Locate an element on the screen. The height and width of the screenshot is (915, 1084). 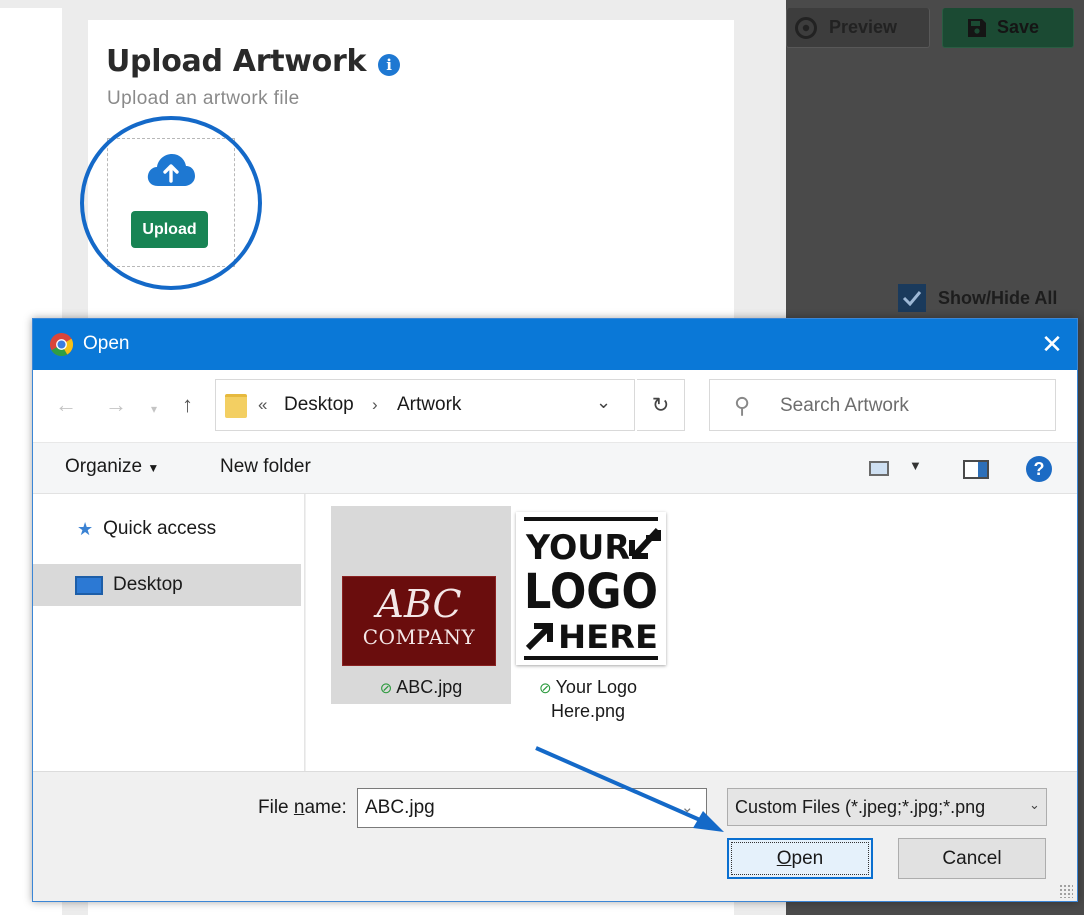
organize-menu: Organize ▼ is located at coordinates (112, 467).